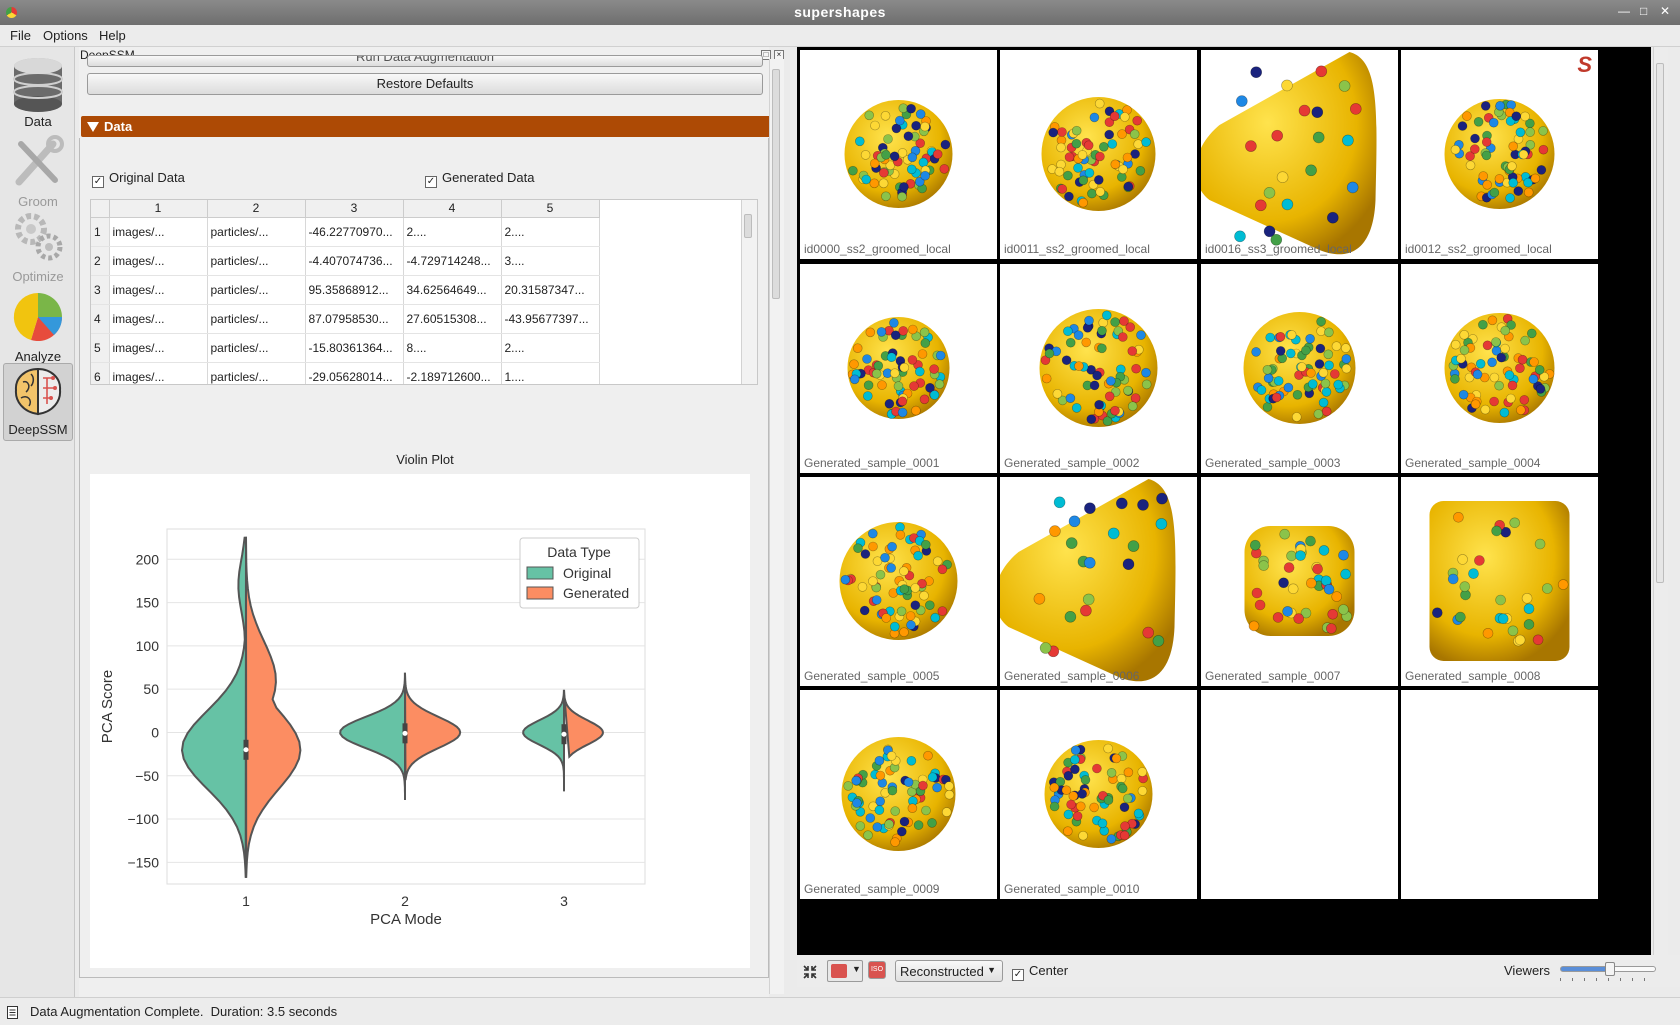 The image size is (1680, 1025). What do you see at coordinates (776, 184) in the screenshot?
I see `dock-scrollbar-thumb` at bounding box center [776, 184].